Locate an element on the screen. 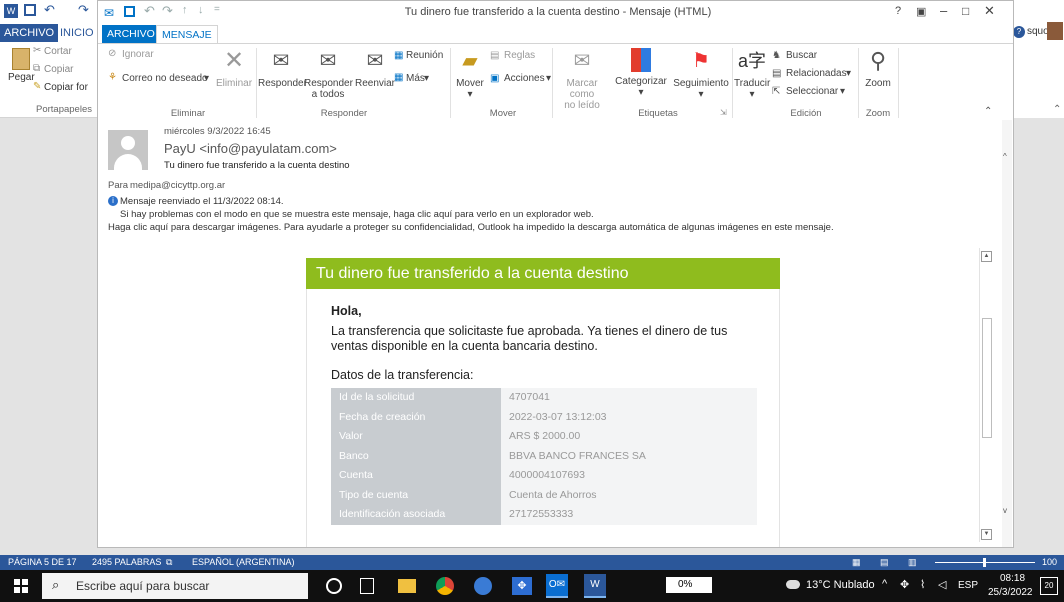 The height and width of the screenshot is (602, 1064). weather-text: 13°C Nublado is located at coordinates (840, 585).